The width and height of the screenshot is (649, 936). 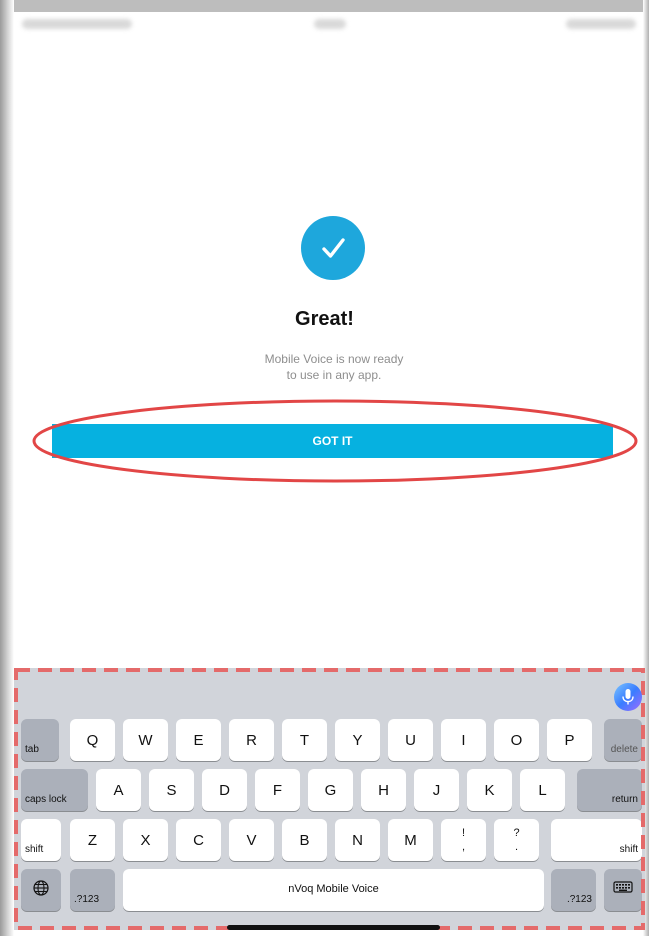 I want to click on keyboard-hide-icon, so click(x=623, y=890).